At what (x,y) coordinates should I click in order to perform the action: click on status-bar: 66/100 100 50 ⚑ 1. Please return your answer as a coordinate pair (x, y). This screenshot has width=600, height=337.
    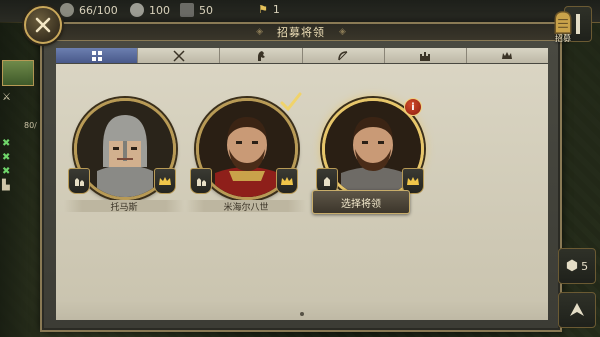
    Looking at the image, I should click on (300, 11).